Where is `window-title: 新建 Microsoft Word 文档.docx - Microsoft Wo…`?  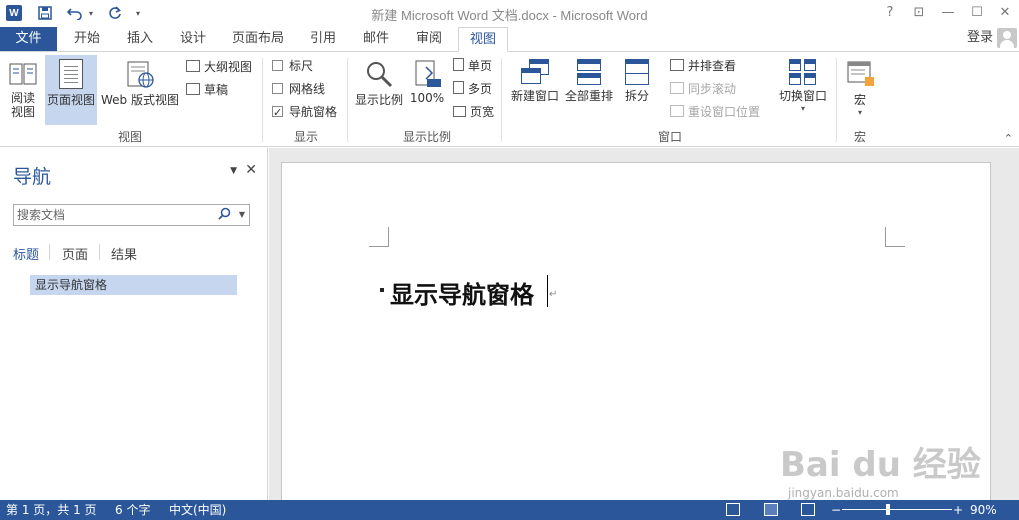
window-title: 新建 Microsoft Word 文档.docx - Microsoft Wo… is located at coordinates (509, 15).